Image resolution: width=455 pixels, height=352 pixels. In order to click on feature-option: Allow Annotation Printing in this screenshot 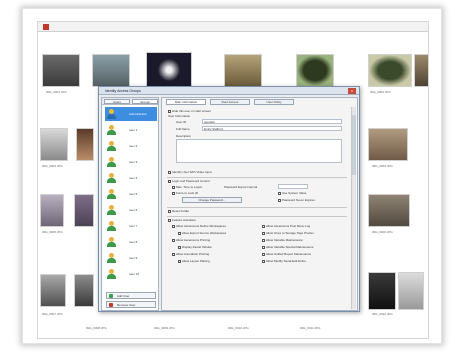, I will do `click(190, 254)`.